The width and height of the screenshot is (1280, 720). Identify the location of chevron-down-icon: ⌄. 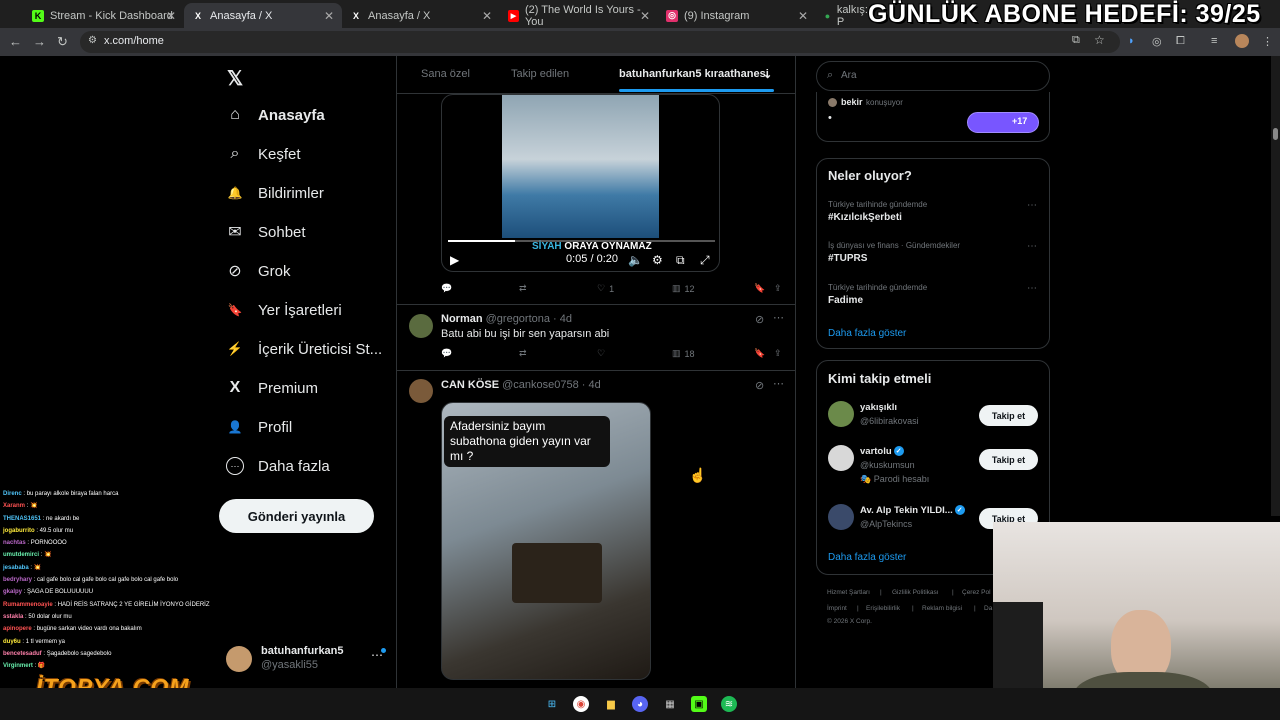
(767, 74).